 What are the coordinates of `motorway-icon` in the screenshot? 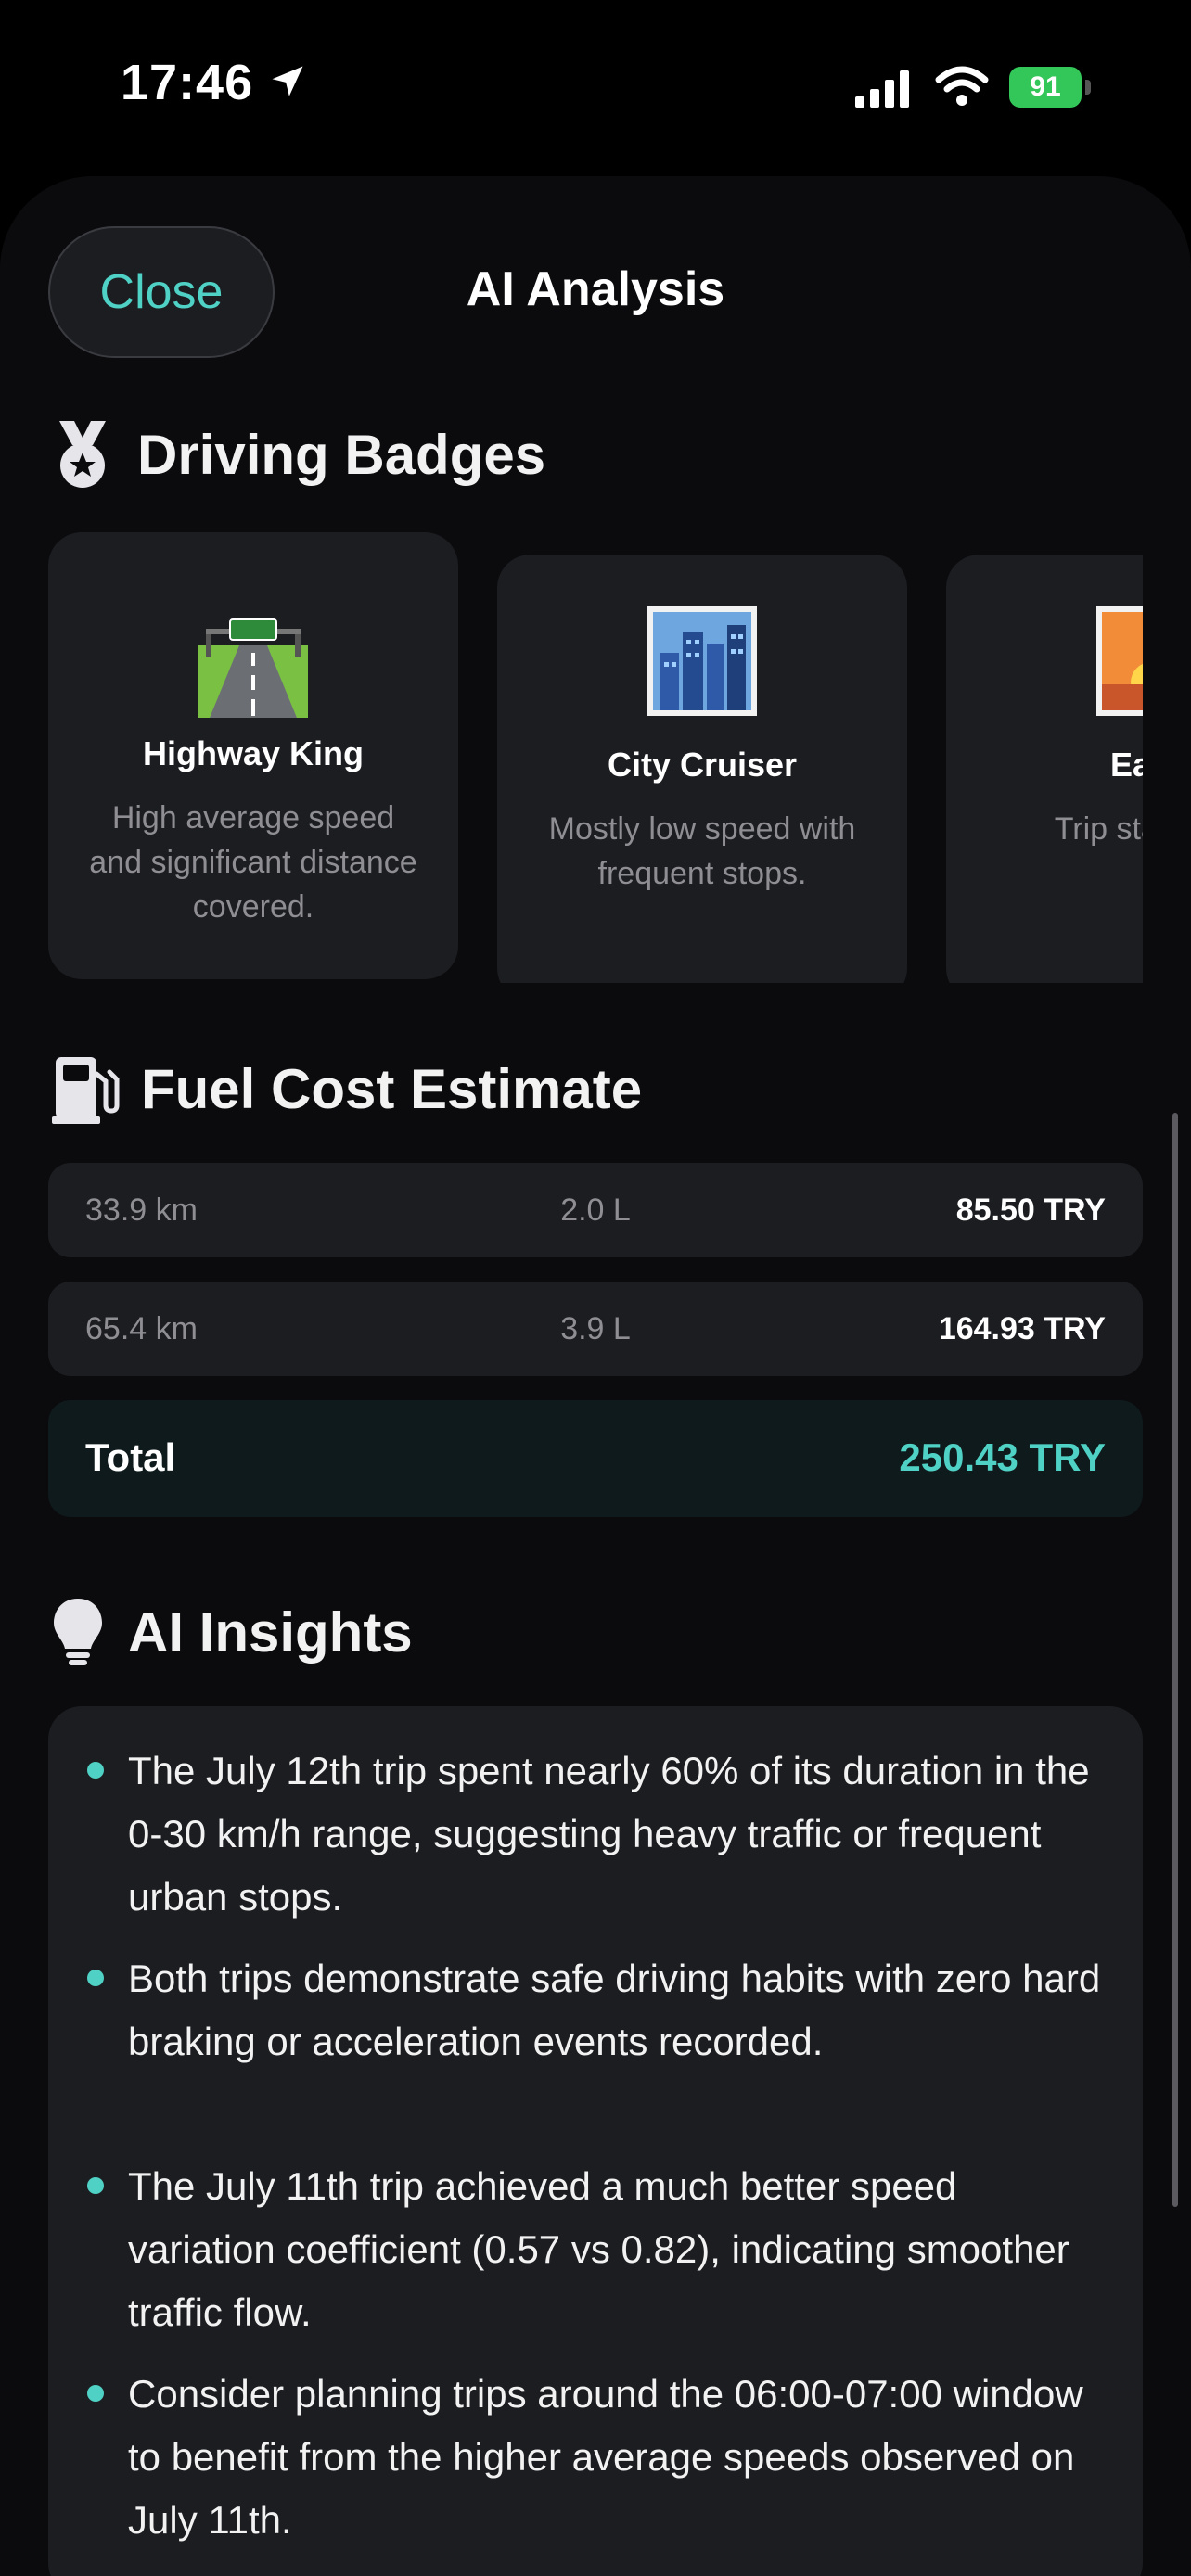 It's located at (253, 668).